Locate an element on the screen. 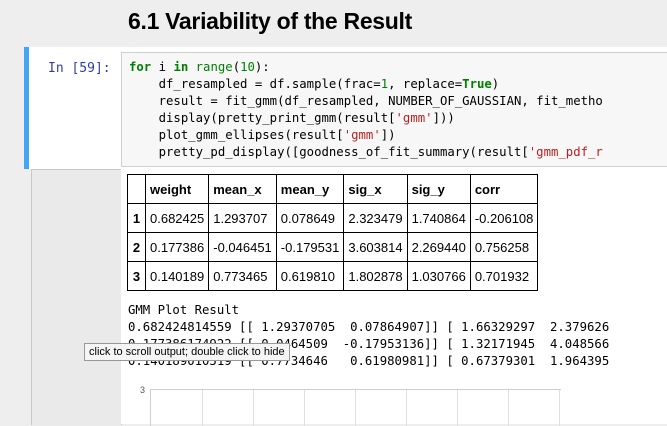  table-cell: 0.701932 is located at coordinates (504, 276).